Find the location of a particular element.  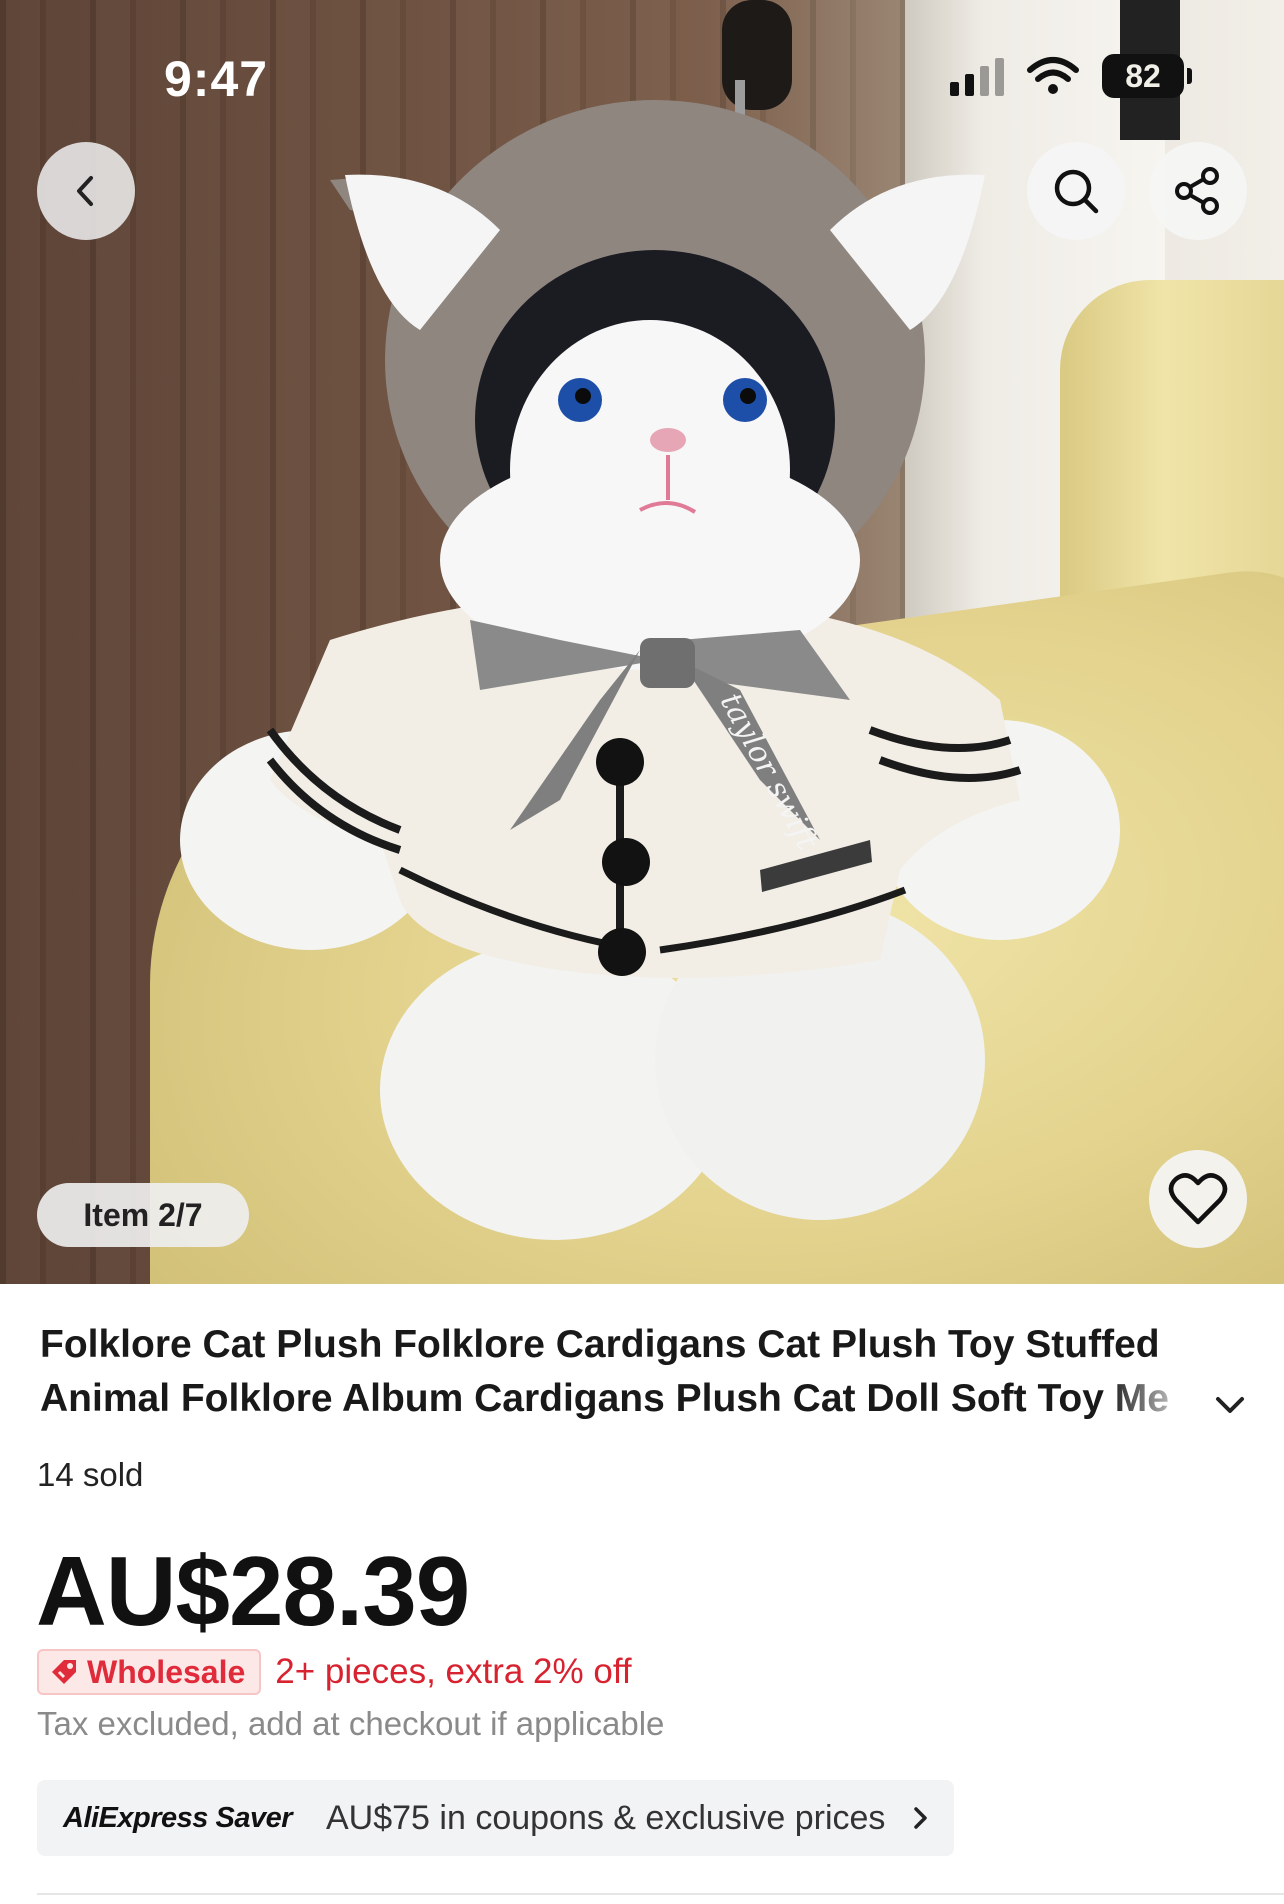

wifi-icon is located at coordinates (1053, 75).